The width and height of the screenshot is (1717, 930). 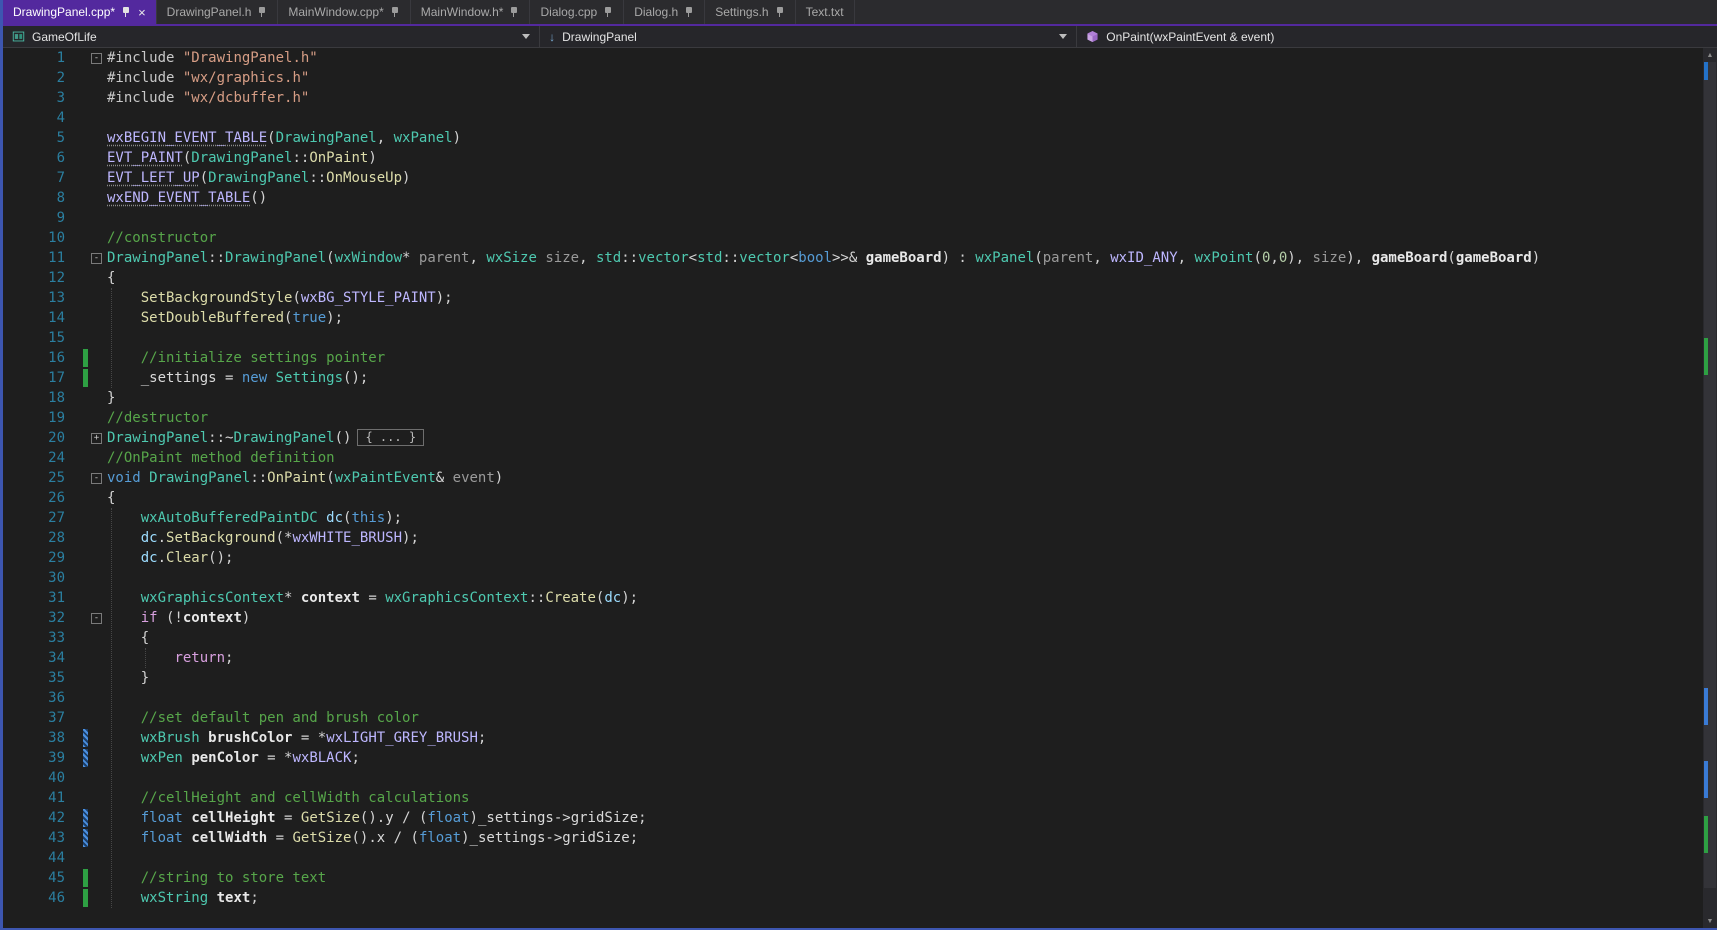 What do you see at coordinates (209, 12) in the screenshot?
I see `tab-label: DrawingPanel.h` at bounding box center [209, 12].